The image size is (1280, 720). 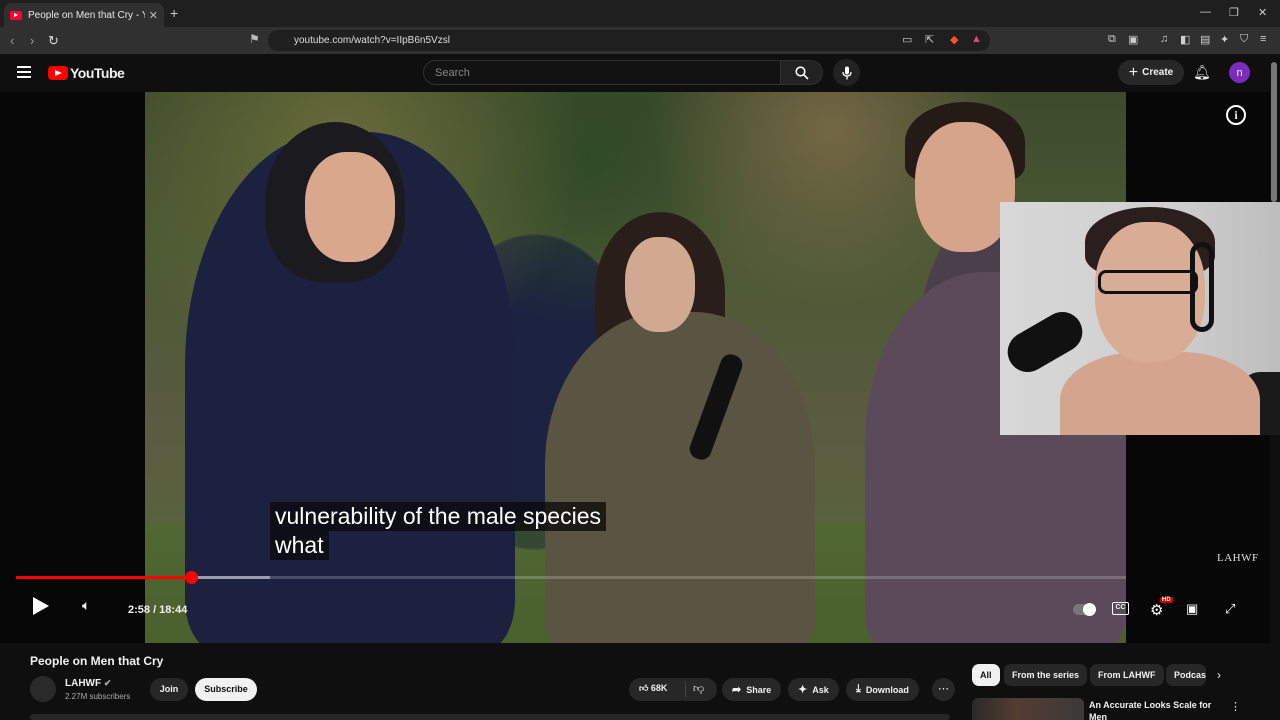 I want to click on sparkle-icon: ✦, so click(x=803, y=690).